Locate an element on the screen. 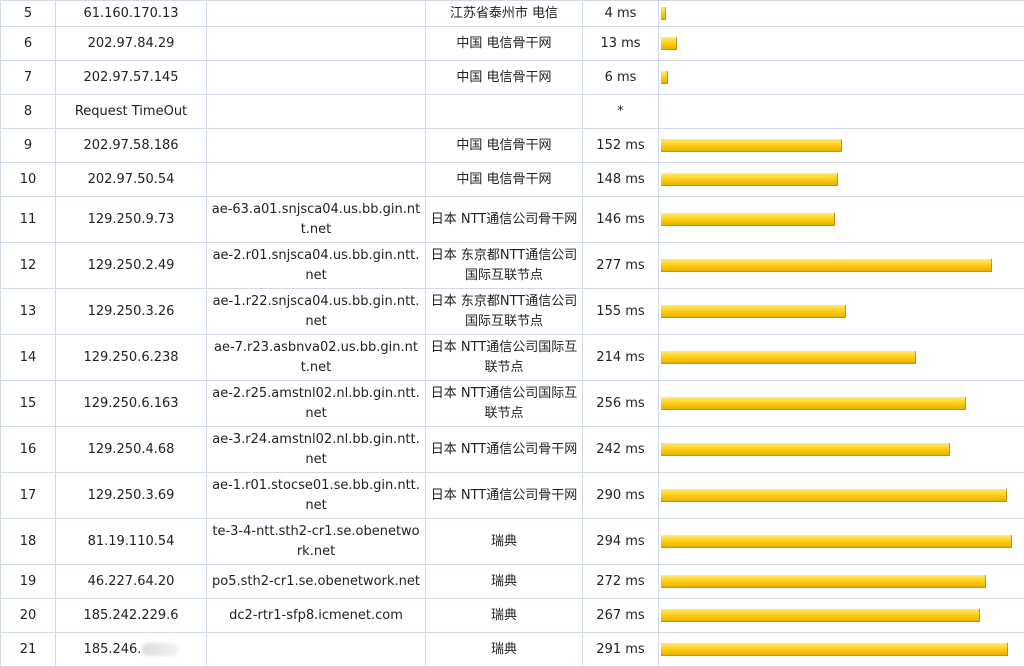 The image size is (1024, 667). latency-text: 242 ms is located at coordinates (621, 450).